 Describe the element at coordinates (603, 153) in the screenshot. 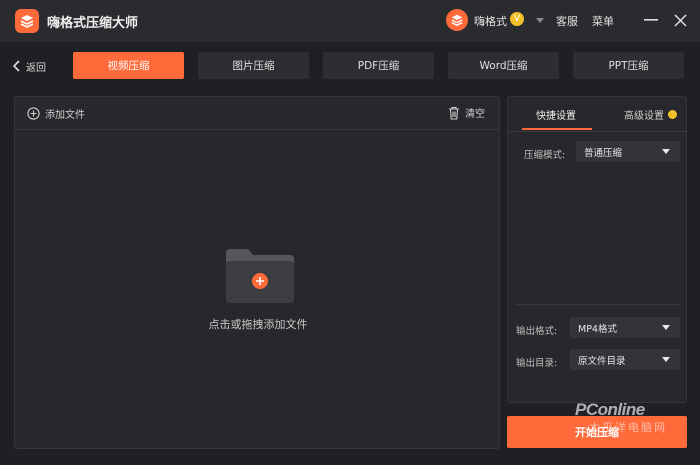

I see `compress-mode-value: 普通压缩` at that location.